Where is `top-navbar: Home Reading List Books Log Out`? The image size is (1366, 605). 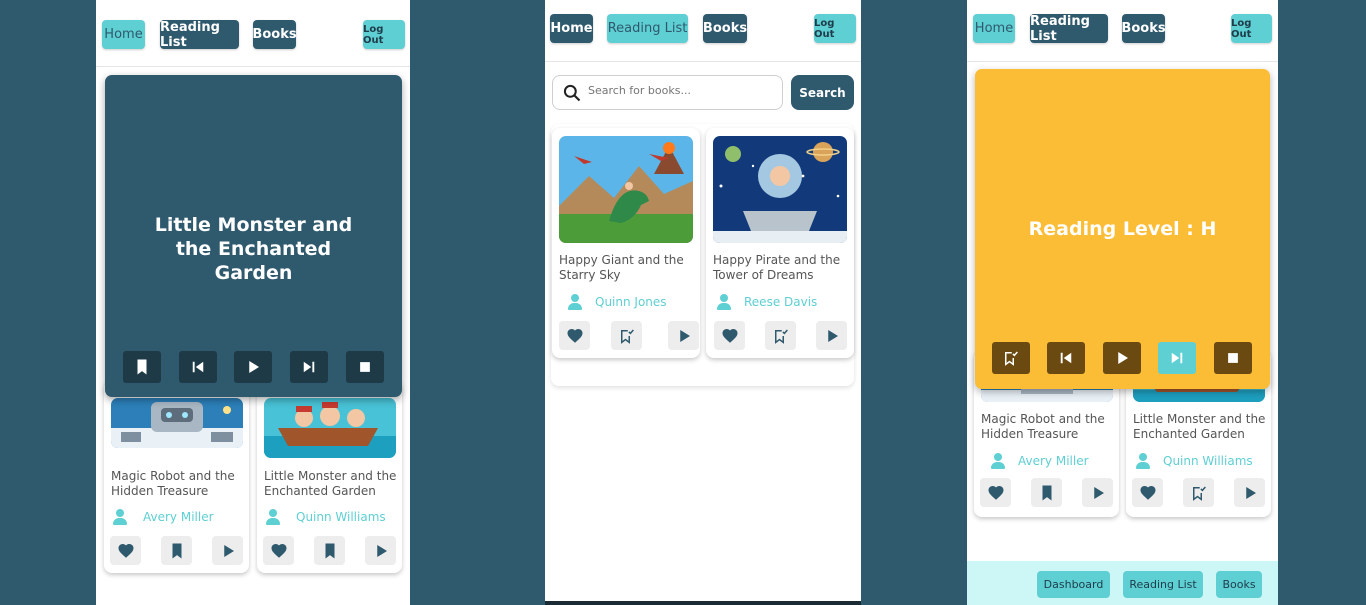 top-navbar: Home Reading List Books Log Out is located at coordinates (703, 31).